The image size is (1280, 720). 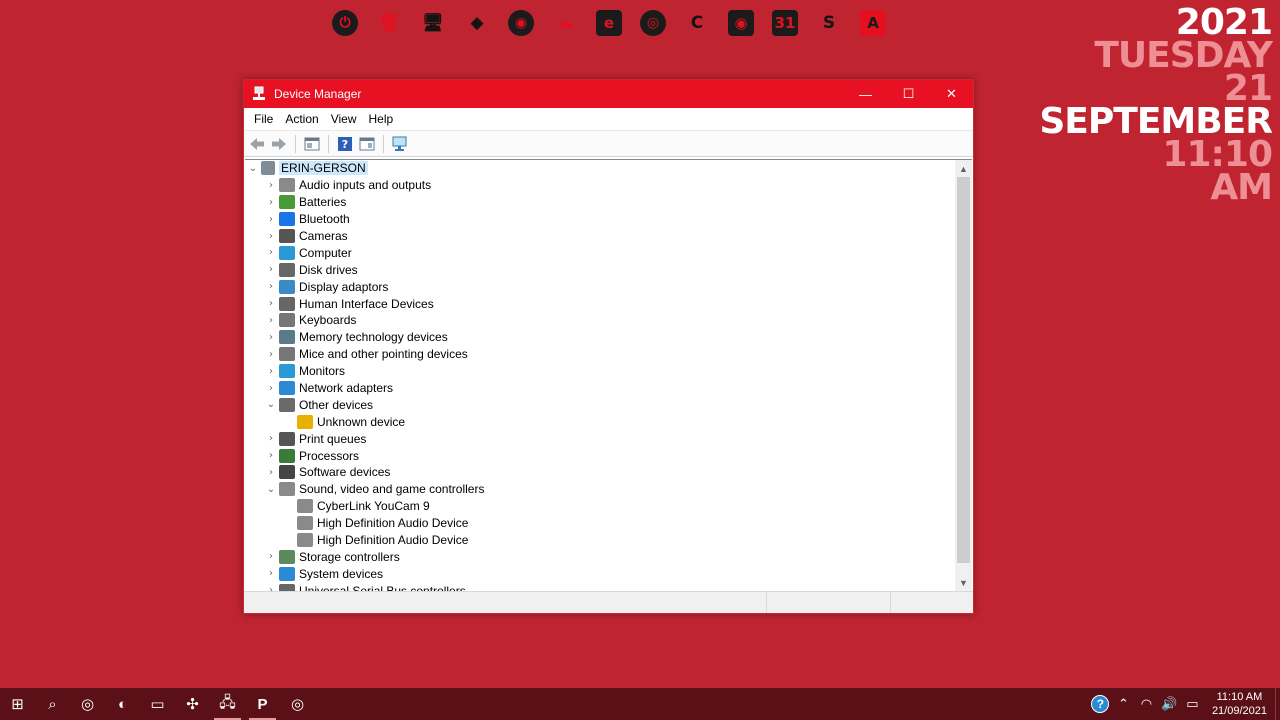 What do you see at coordinates (122, 704) in the screenshot?
I see `taskbar-edge: ◐` at bounding box center [122, 704].